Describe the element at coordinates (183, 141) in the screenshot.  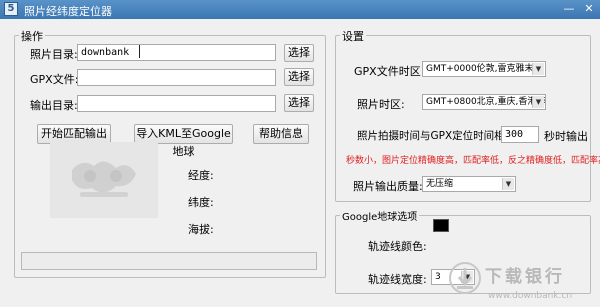
I see `export-kml-button: 导入KML至Google地球` at that location.